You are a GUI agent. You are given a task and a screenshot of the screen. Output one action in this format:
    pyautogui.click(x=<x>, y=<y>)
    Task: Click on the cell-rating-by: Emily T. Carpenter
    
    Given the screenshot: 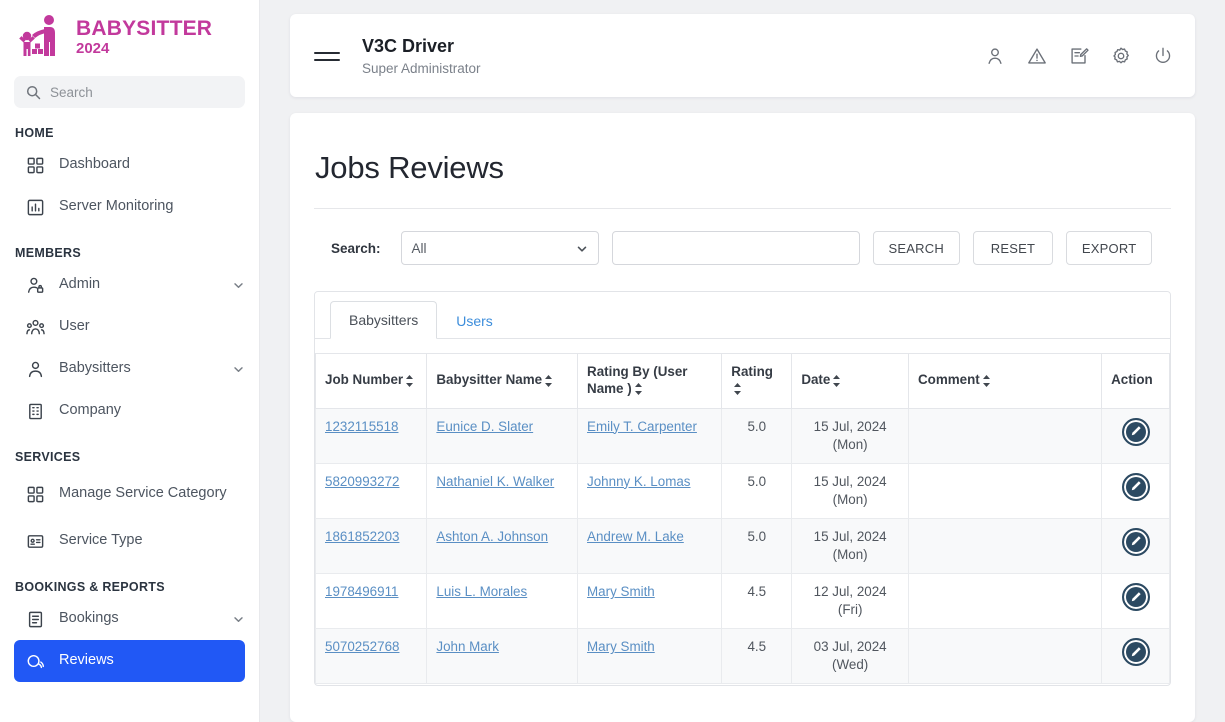 What is the action you would take?
    pyautogui.click(x=650, y=435)
    